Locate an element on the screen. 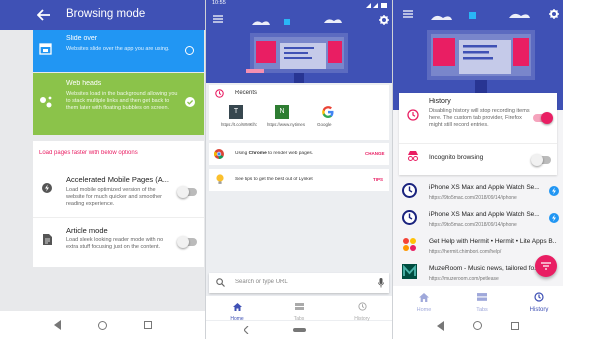 The image size is (601, 339). item-url: https://muzeroom.com/petlease is located at coordinates (464, 279).